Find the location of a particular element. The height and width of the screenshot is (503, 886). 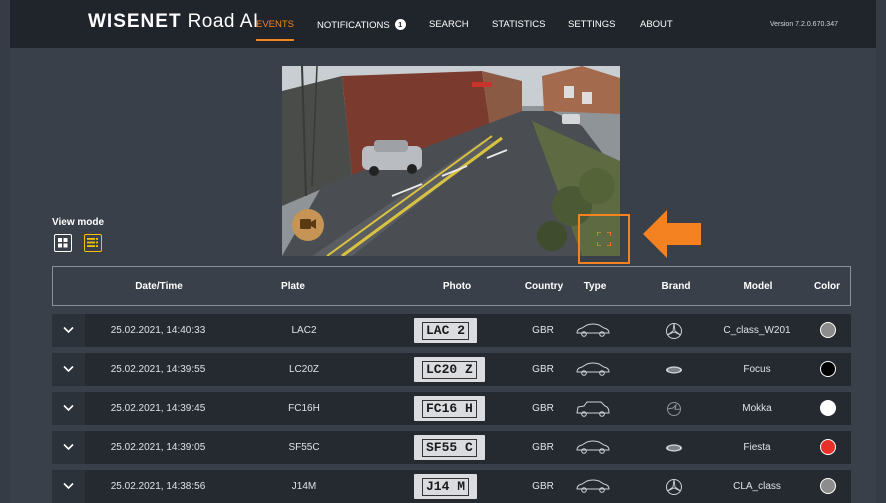

street-scene-image is located at coordinates (451, 161).